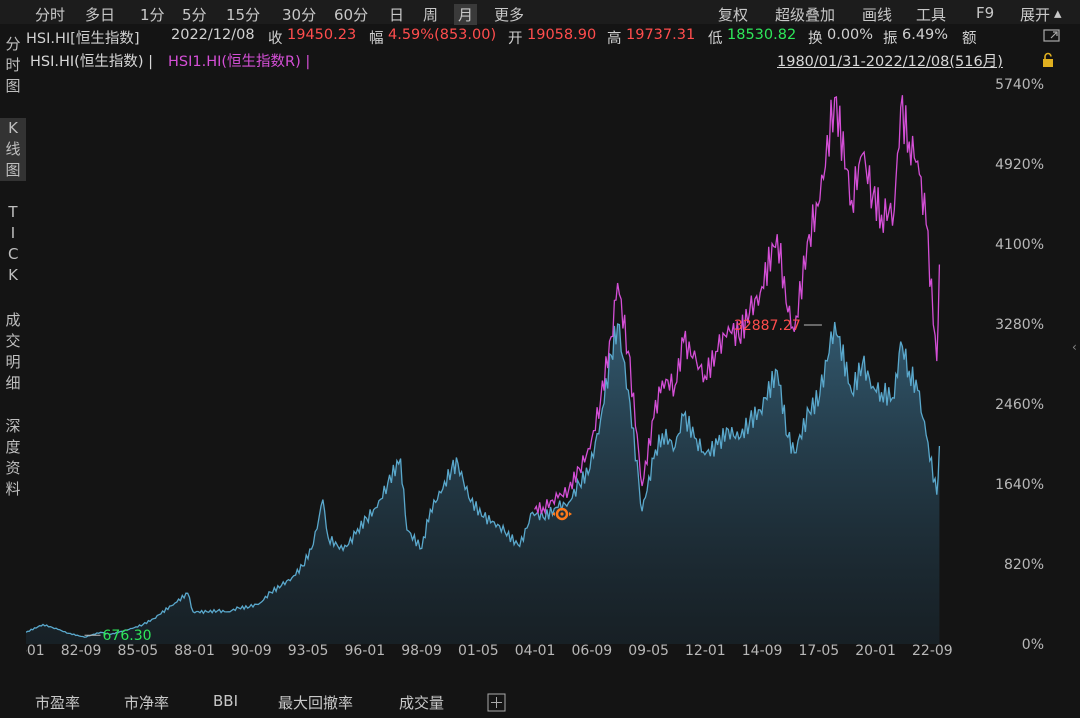 This screenshot has height=718, width=1080. What do you see at coordinates (275, 39) in the screenshot?
I see `close-label: 收` at bounding box center [275, 39].